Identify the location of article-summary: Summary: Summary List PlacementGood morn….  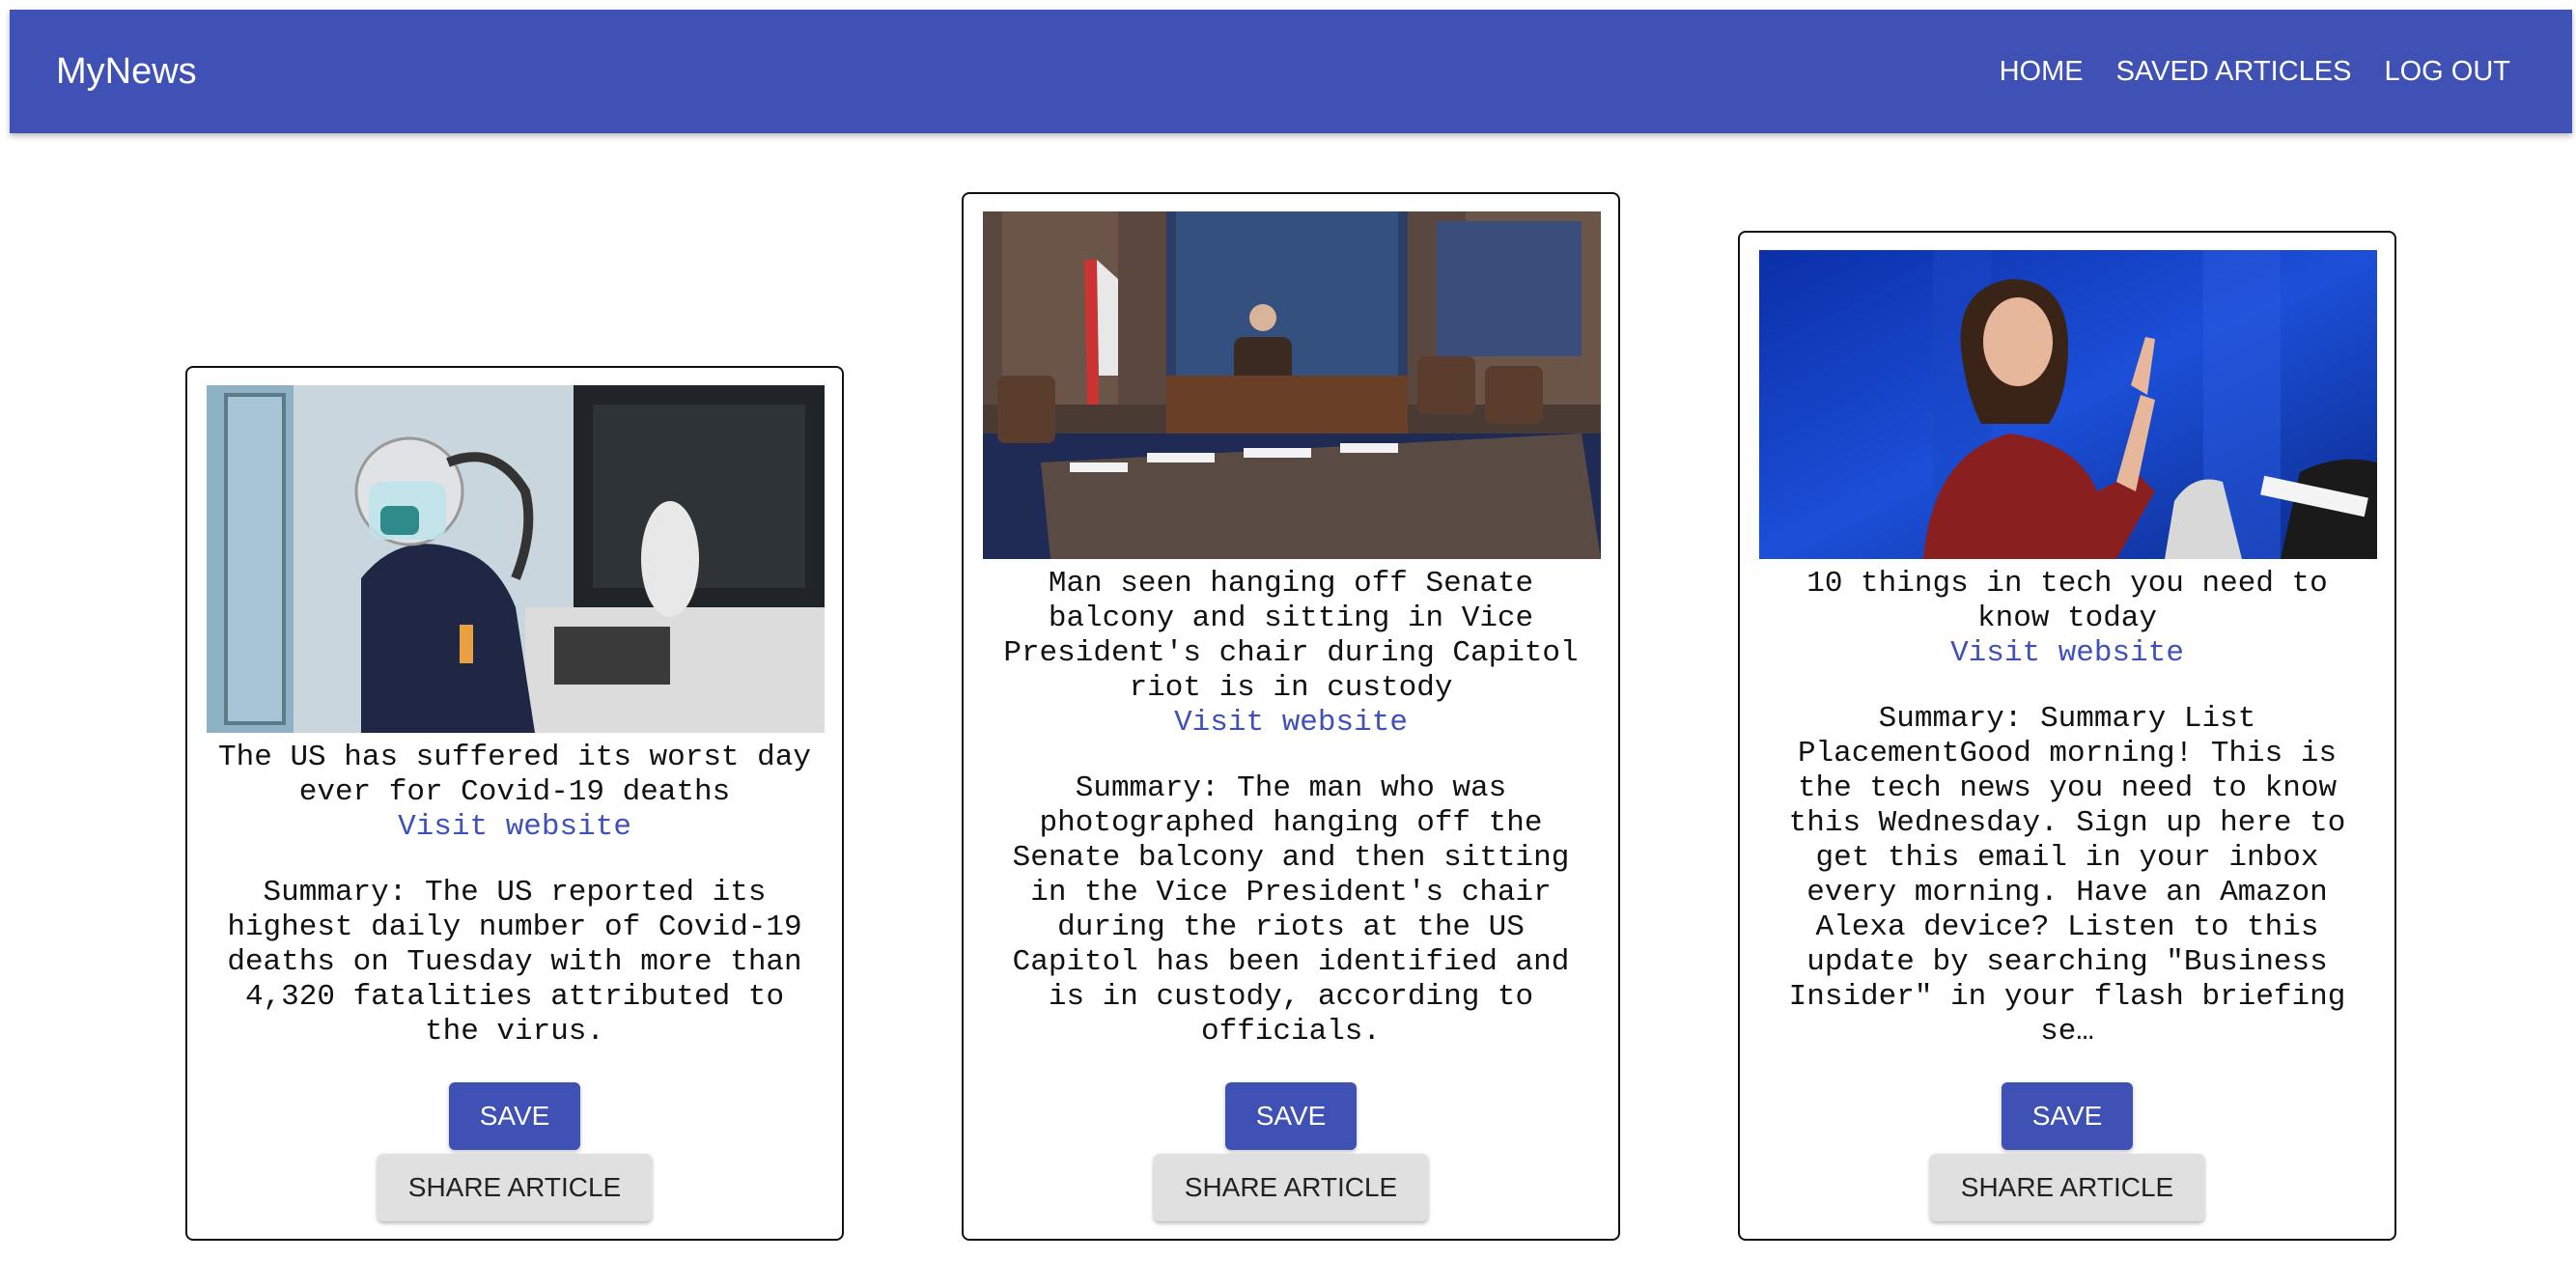
(2067, 876).